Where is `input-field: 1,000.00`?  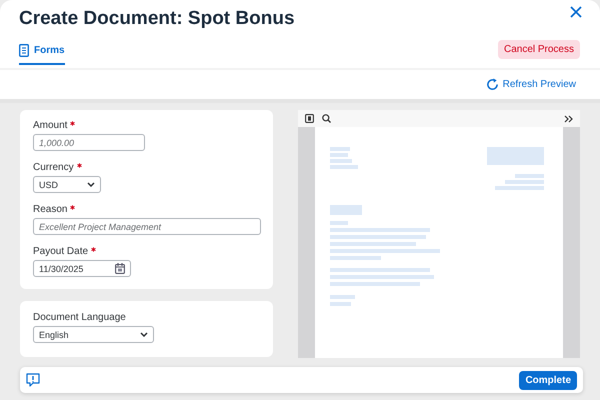 input-field: 1,000.00 is located at coordinates (89, 142).